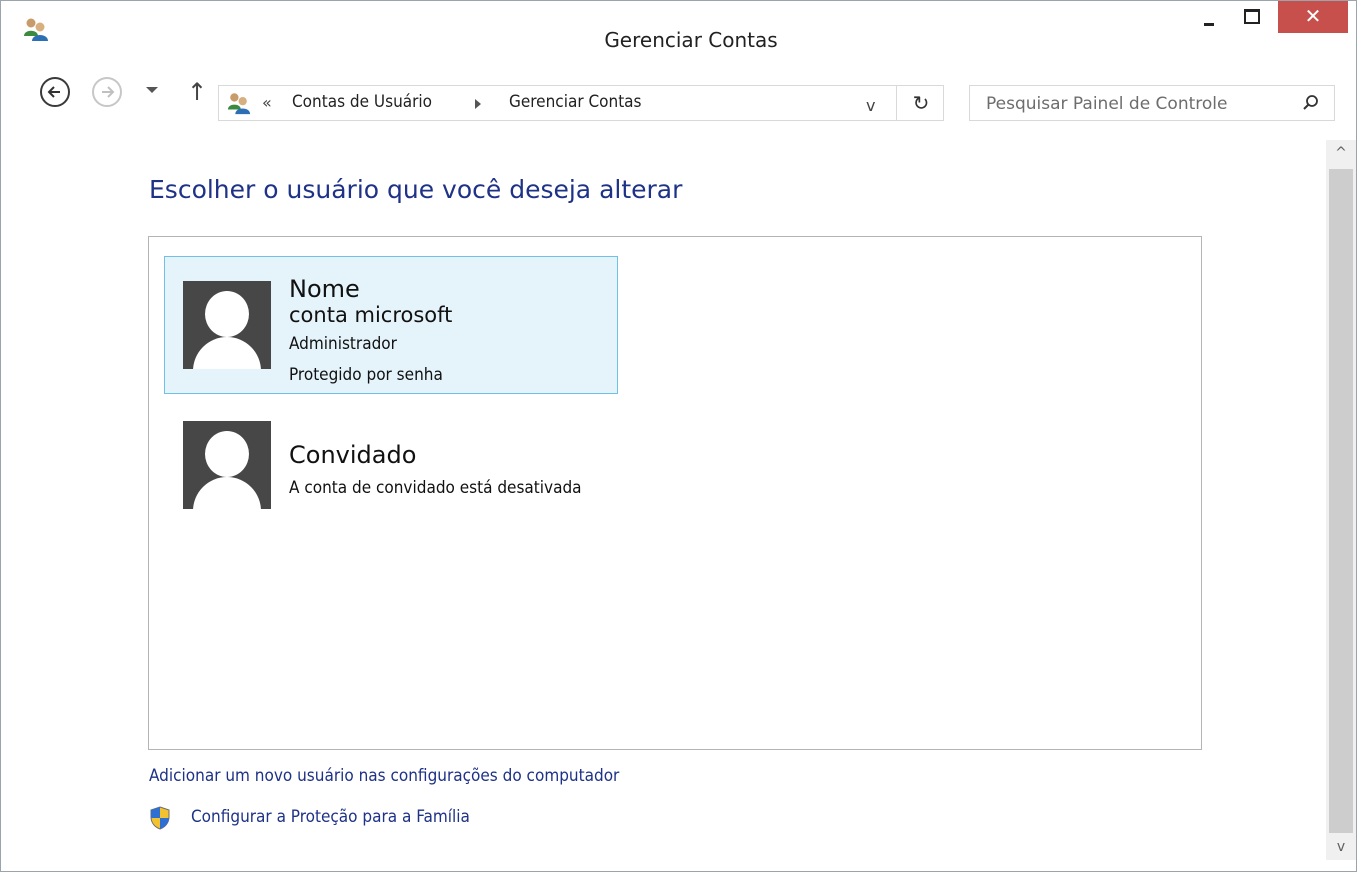 This screenshot has height=872, width=1357. I want to click on account-role: Administrador, so click(343, 344).